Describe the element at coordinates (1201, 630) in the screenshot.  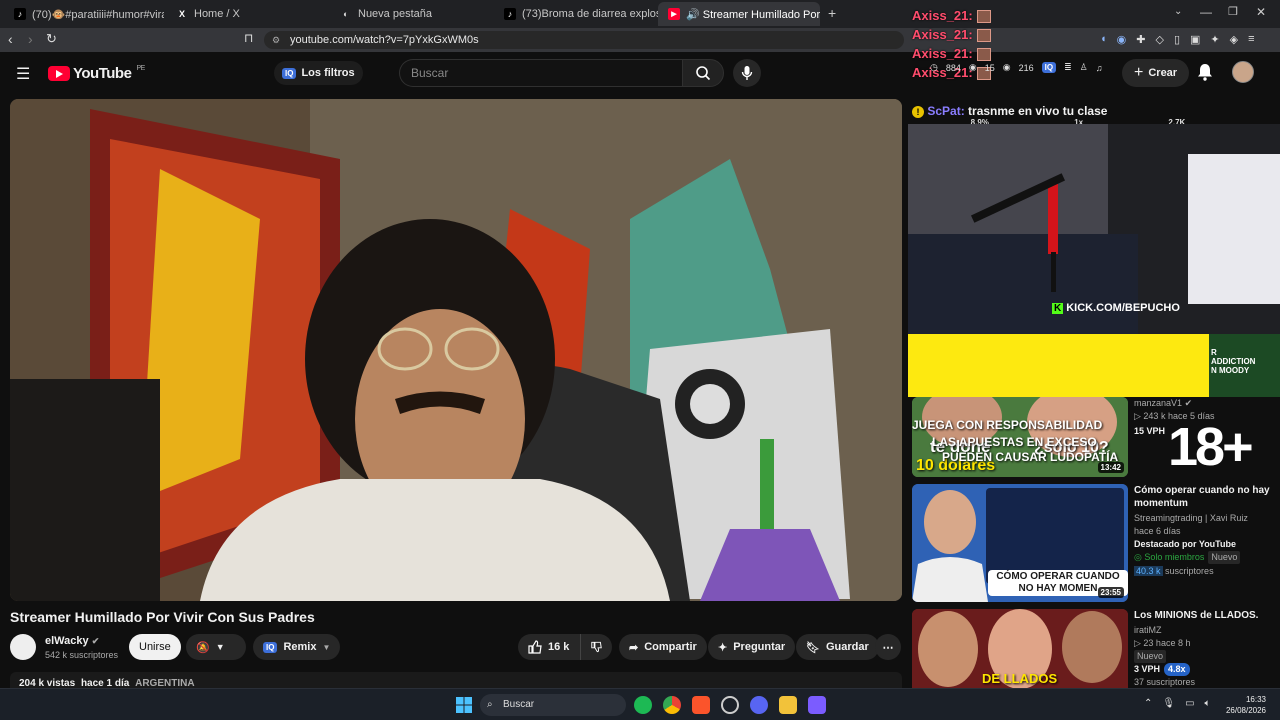
I see `recommendation-channel: iratiMZ` at that location.